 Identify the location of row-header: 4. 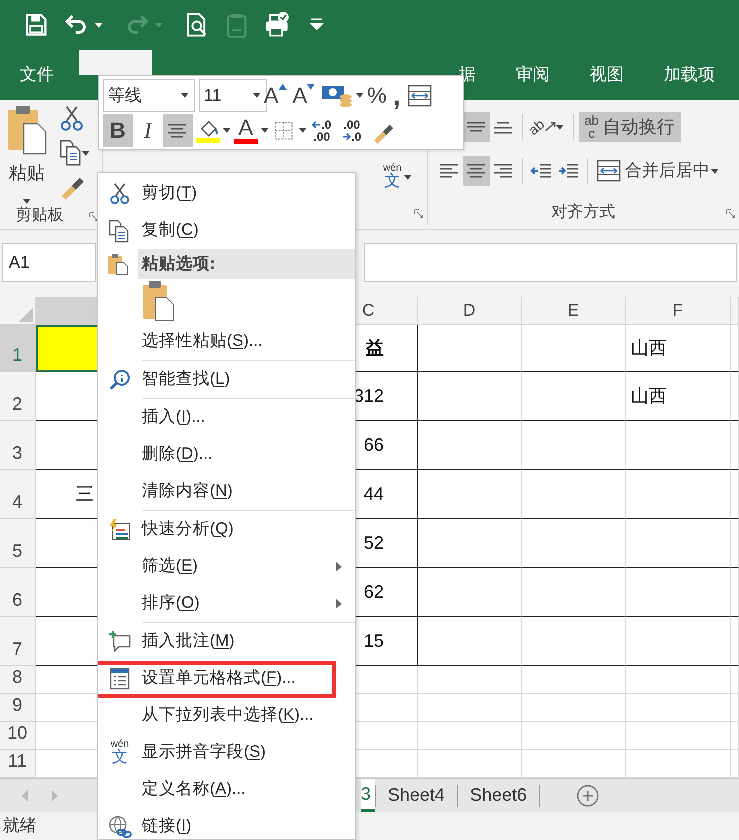
(18, 494).